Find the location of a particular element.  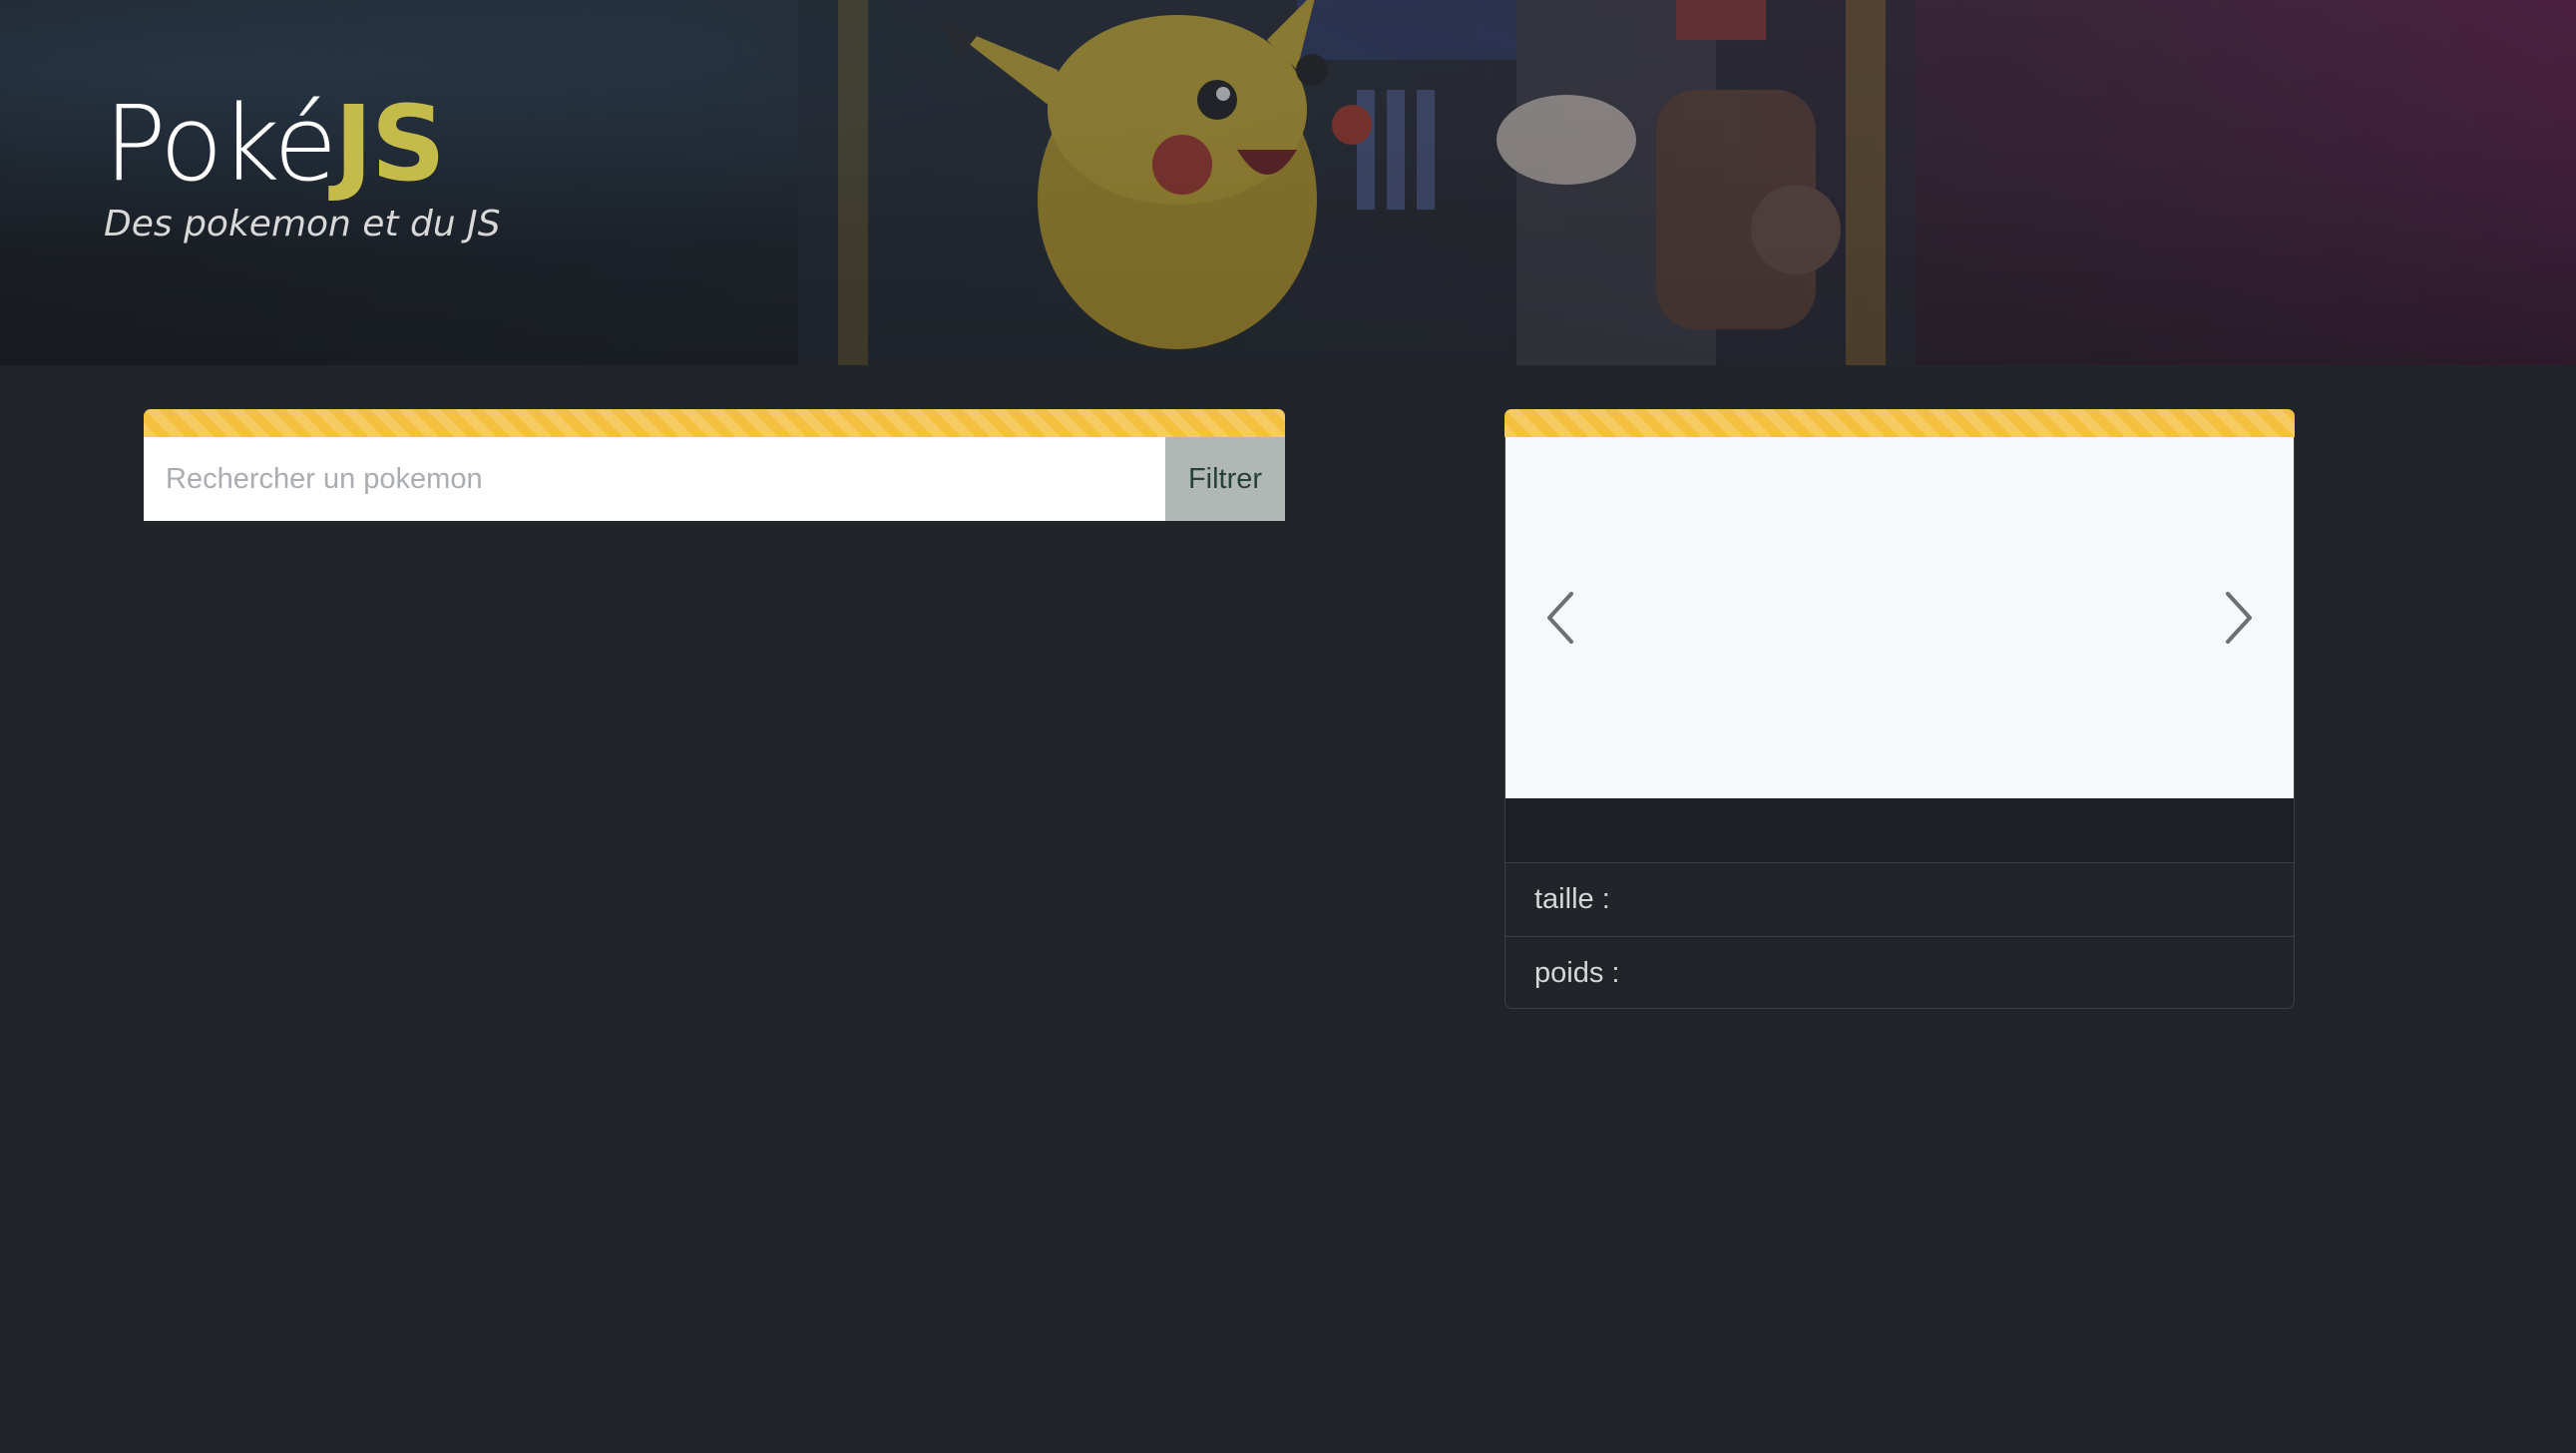

stat-weight-label: poids : is located at coordinates (1577, 972).